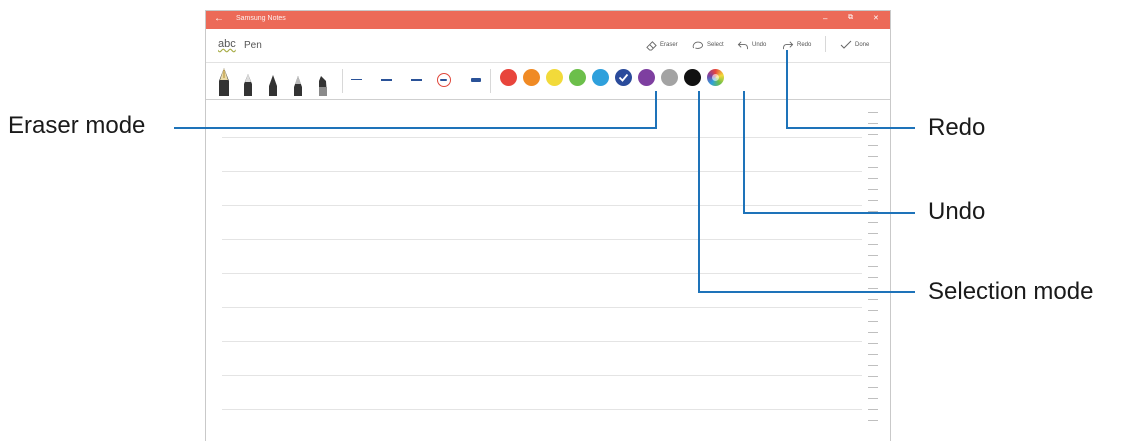  What do you see at coordinates (850, 89) in the screenshot?
I see `redo-leader-line` at bounding box center [850, 89].